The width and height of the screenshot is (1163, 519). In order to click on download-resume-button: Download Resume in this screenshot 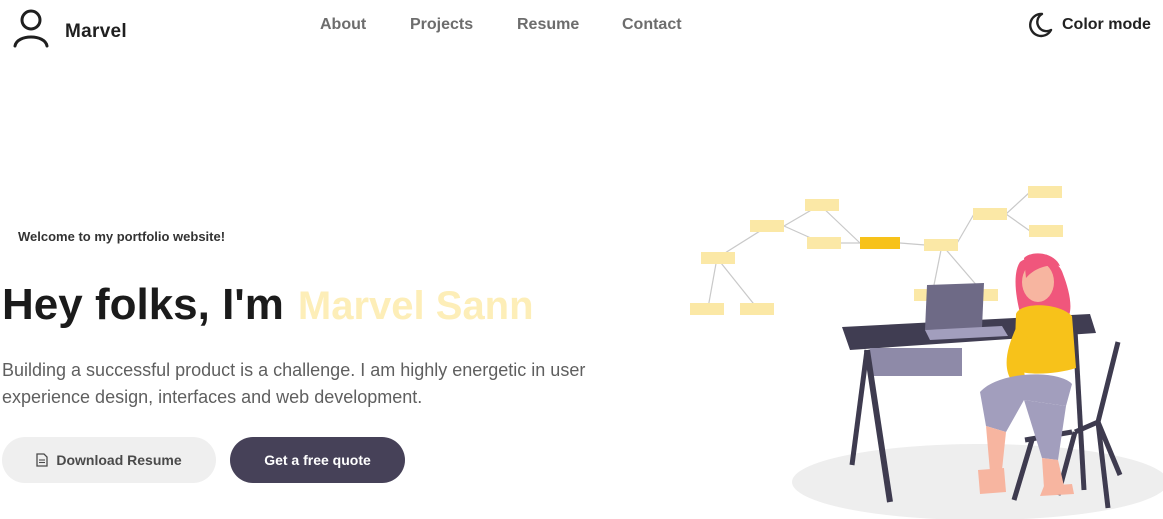, I will do `click(109, 460)`.